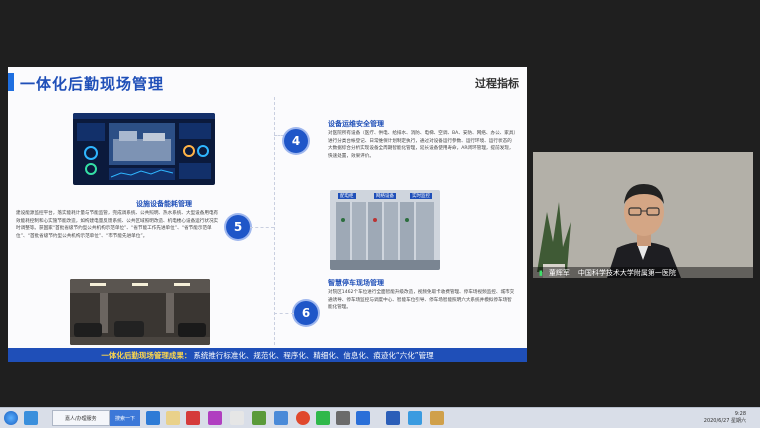 The image size is (760, 428). I want to click on switchgear-photo: 配电柜 网络设备 实时监控, so click(385, 230).